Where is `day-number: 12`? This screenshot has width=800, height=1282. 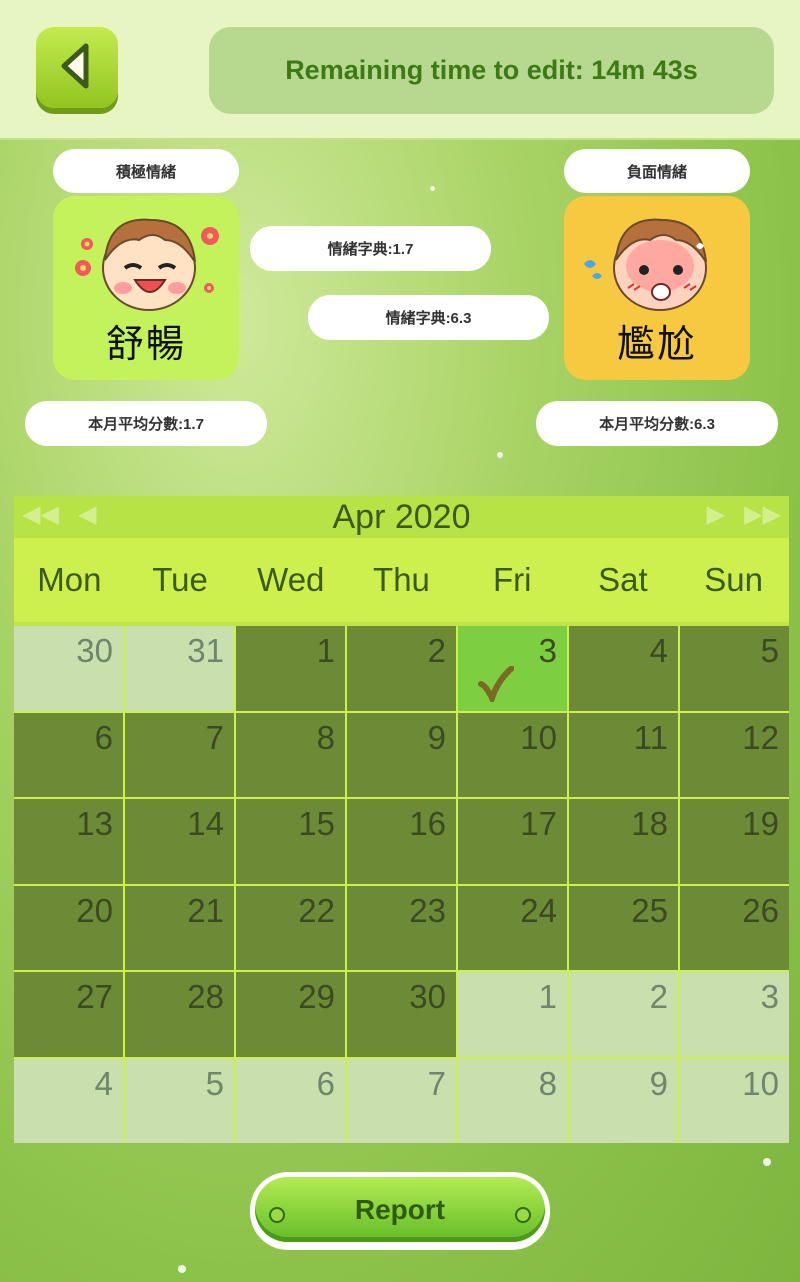
day-number: 12 is located at coordinates (760, 737).